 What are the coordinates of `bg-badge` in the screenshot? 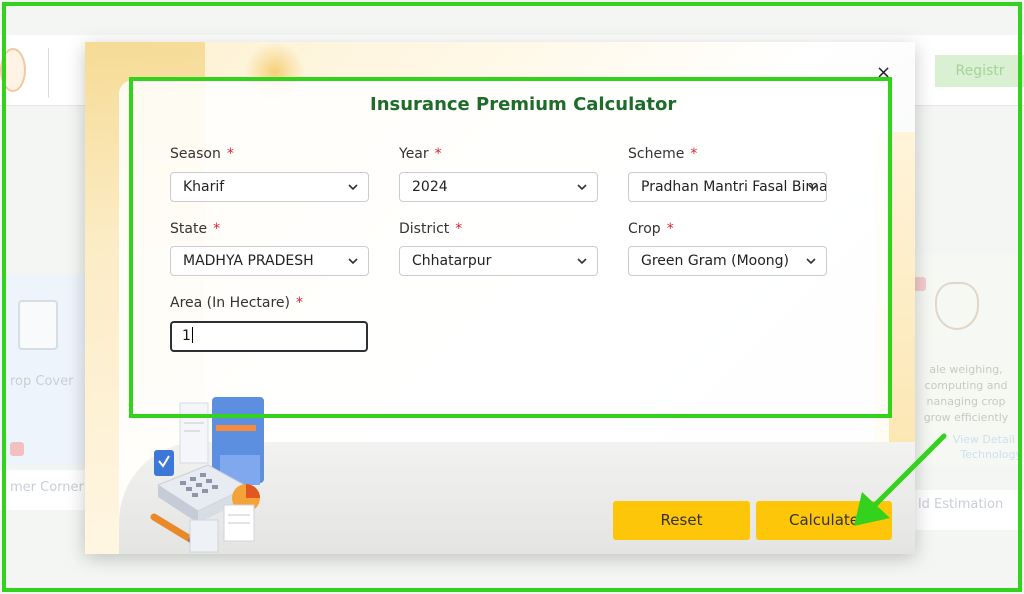 It's located at (17, 449).